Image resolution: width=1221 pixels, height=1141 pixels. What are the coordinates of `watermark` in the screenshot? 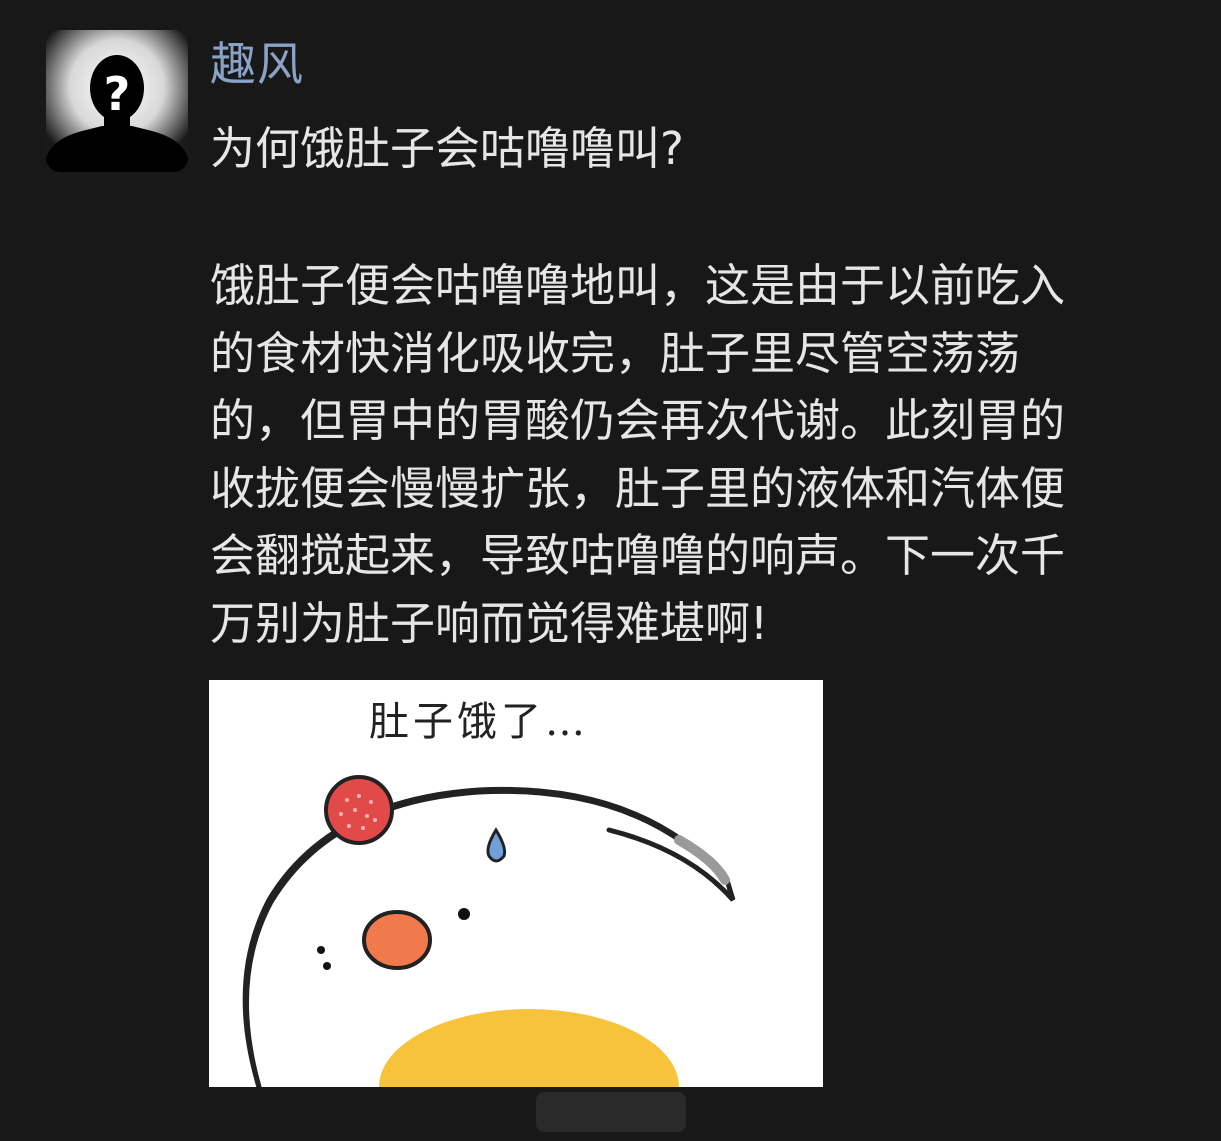 It's located at (611, 1112).